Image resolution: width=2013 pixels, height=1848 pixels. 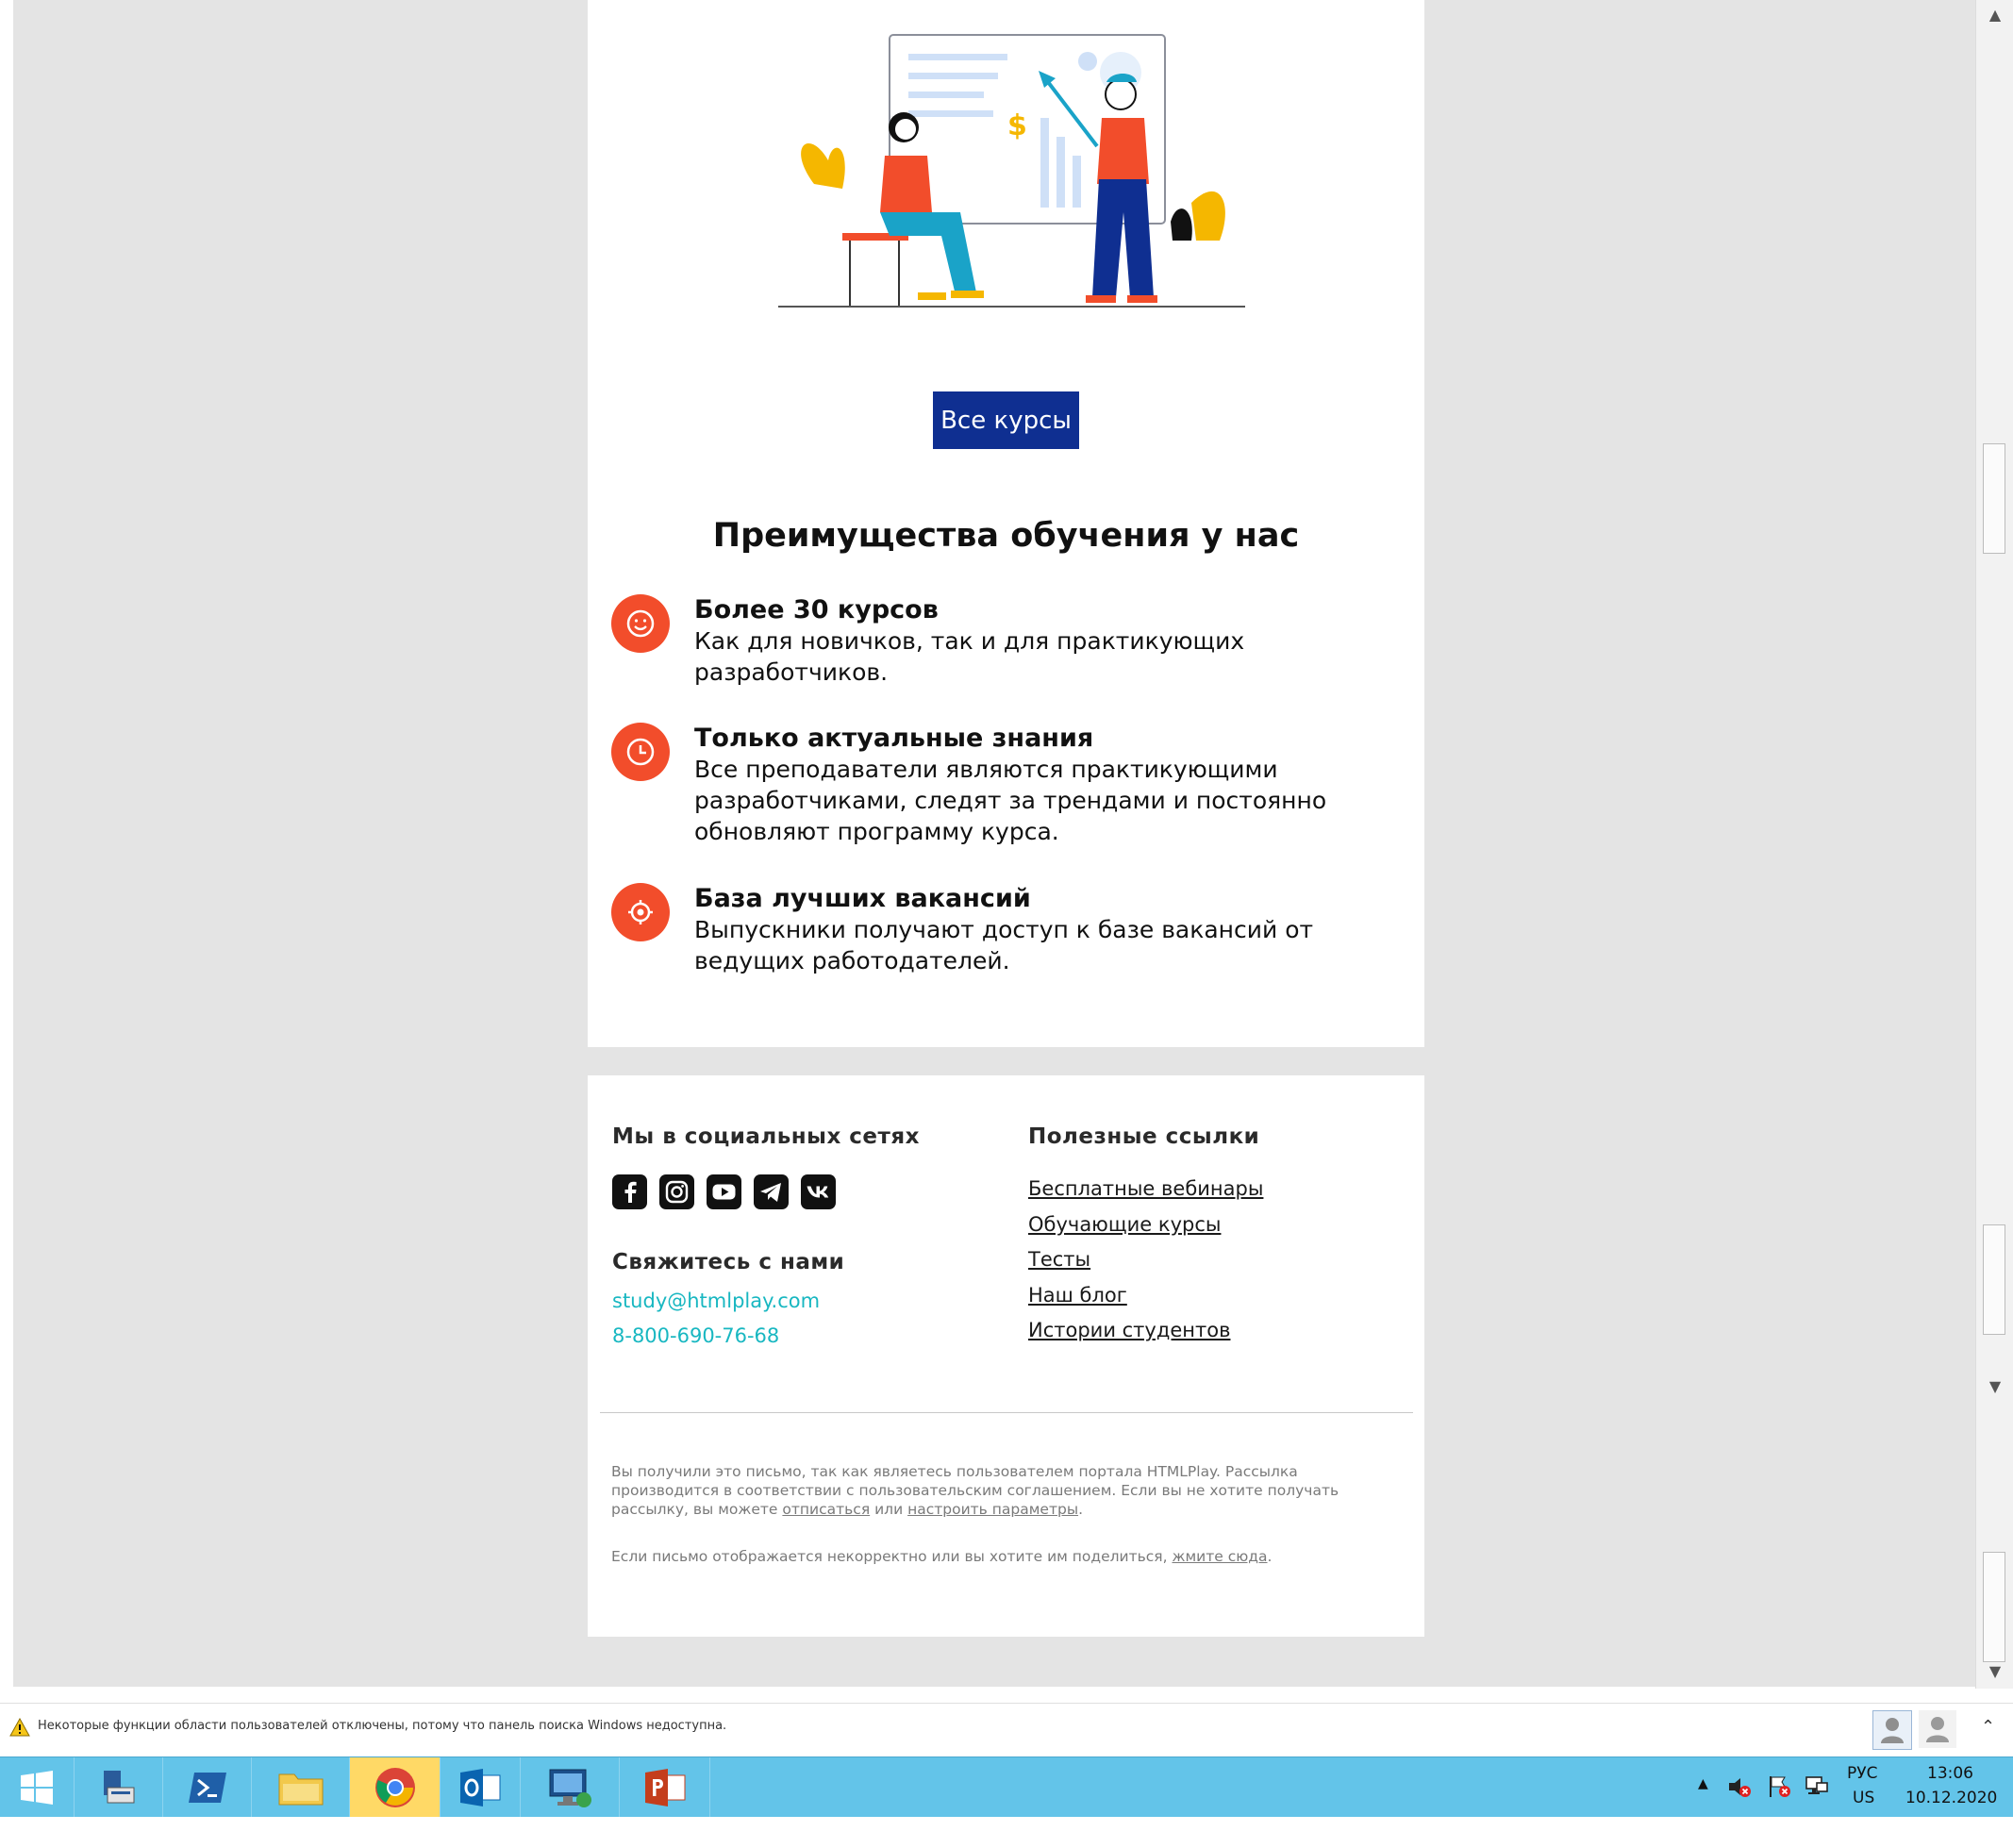 I want to click on contact-phone-link: 8-800-690-76-68, so click(x=695, y=1336).